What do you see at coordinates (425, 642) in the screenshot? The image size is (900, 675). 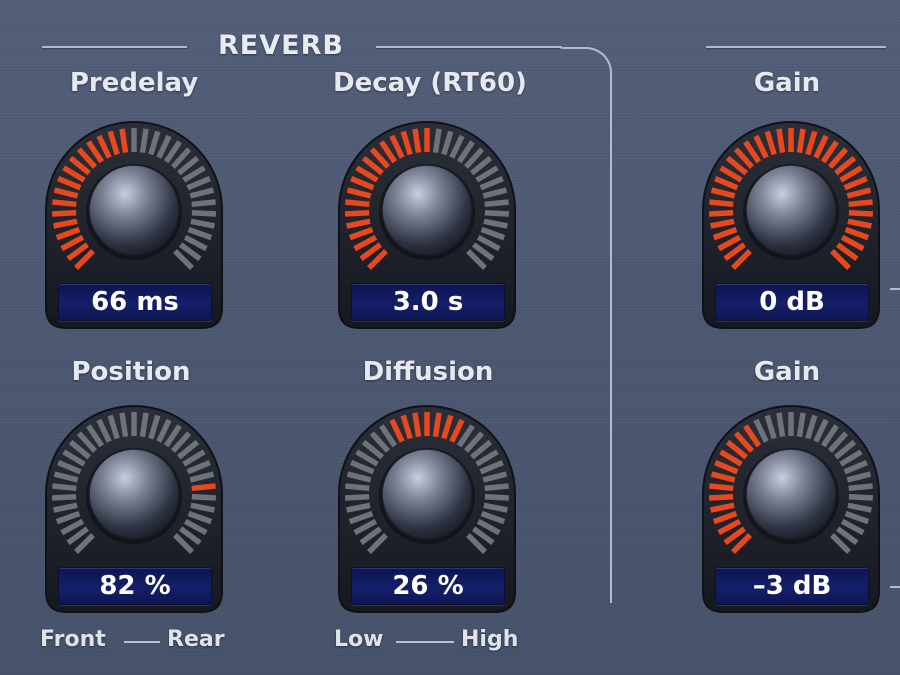 I see `diffusion-range-line` at bounding box center [425, 642].